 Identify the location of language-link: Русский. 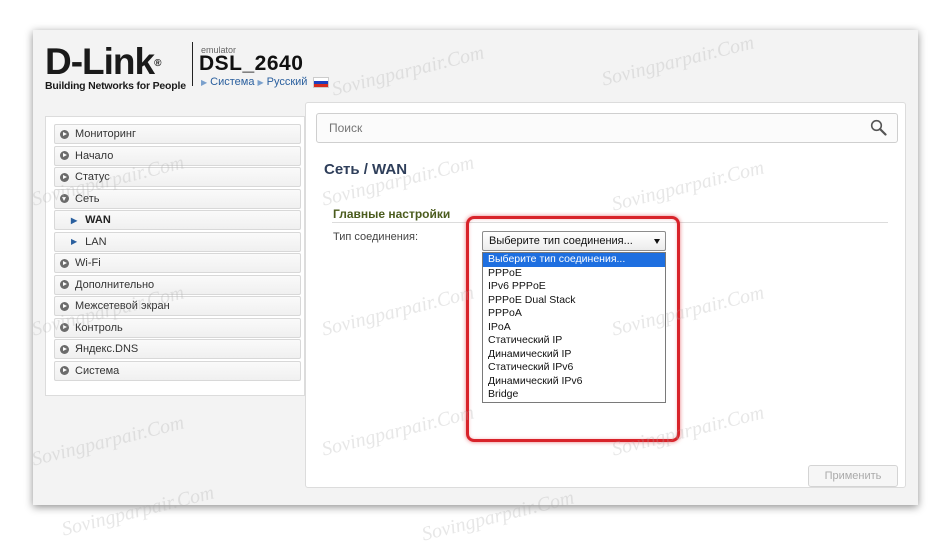
(287, 82).